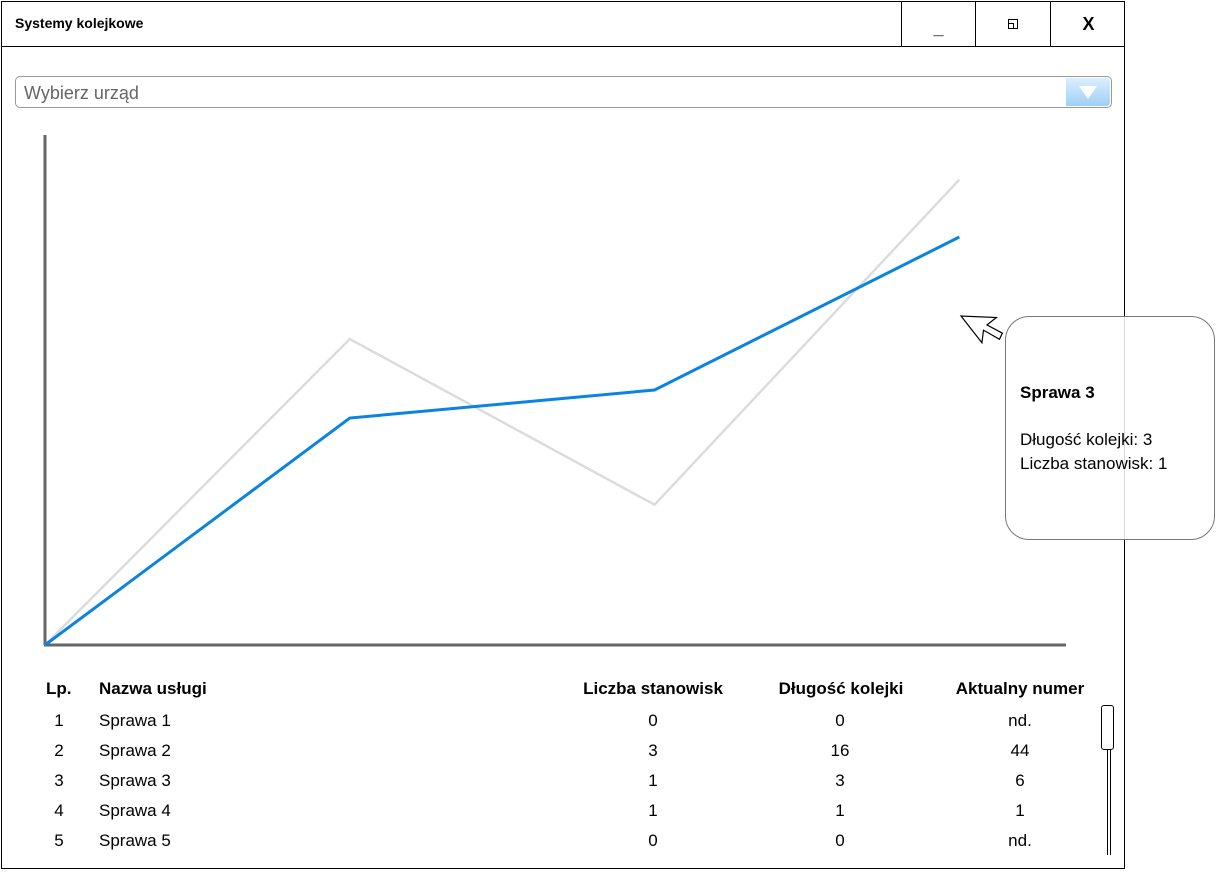 This screenshot has width=1217, height=872. I want to click on cursor-icon, so click(981, 330).